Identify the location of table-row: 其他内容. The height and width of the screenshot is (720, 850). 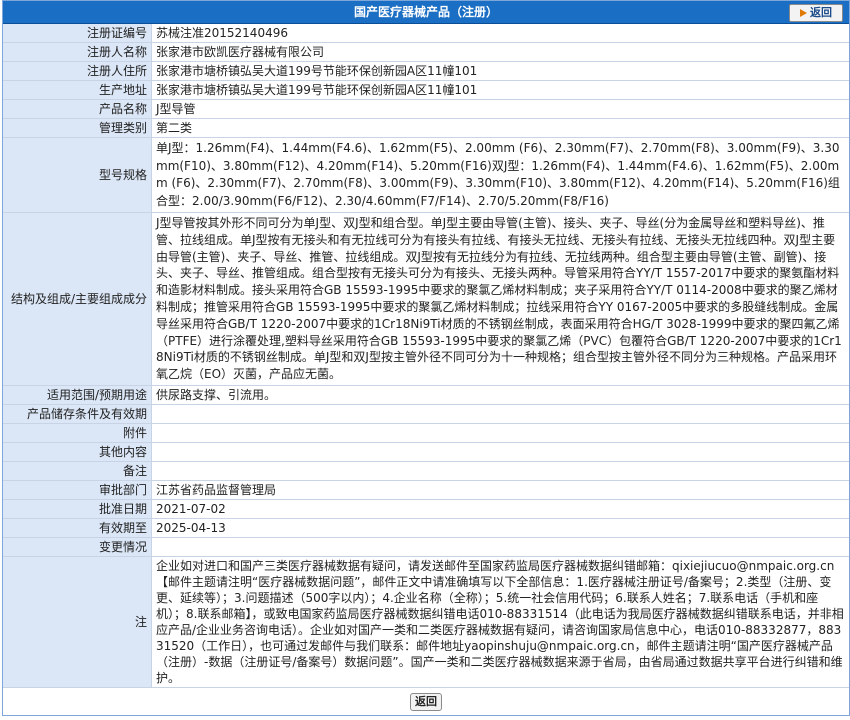
(426, 452).